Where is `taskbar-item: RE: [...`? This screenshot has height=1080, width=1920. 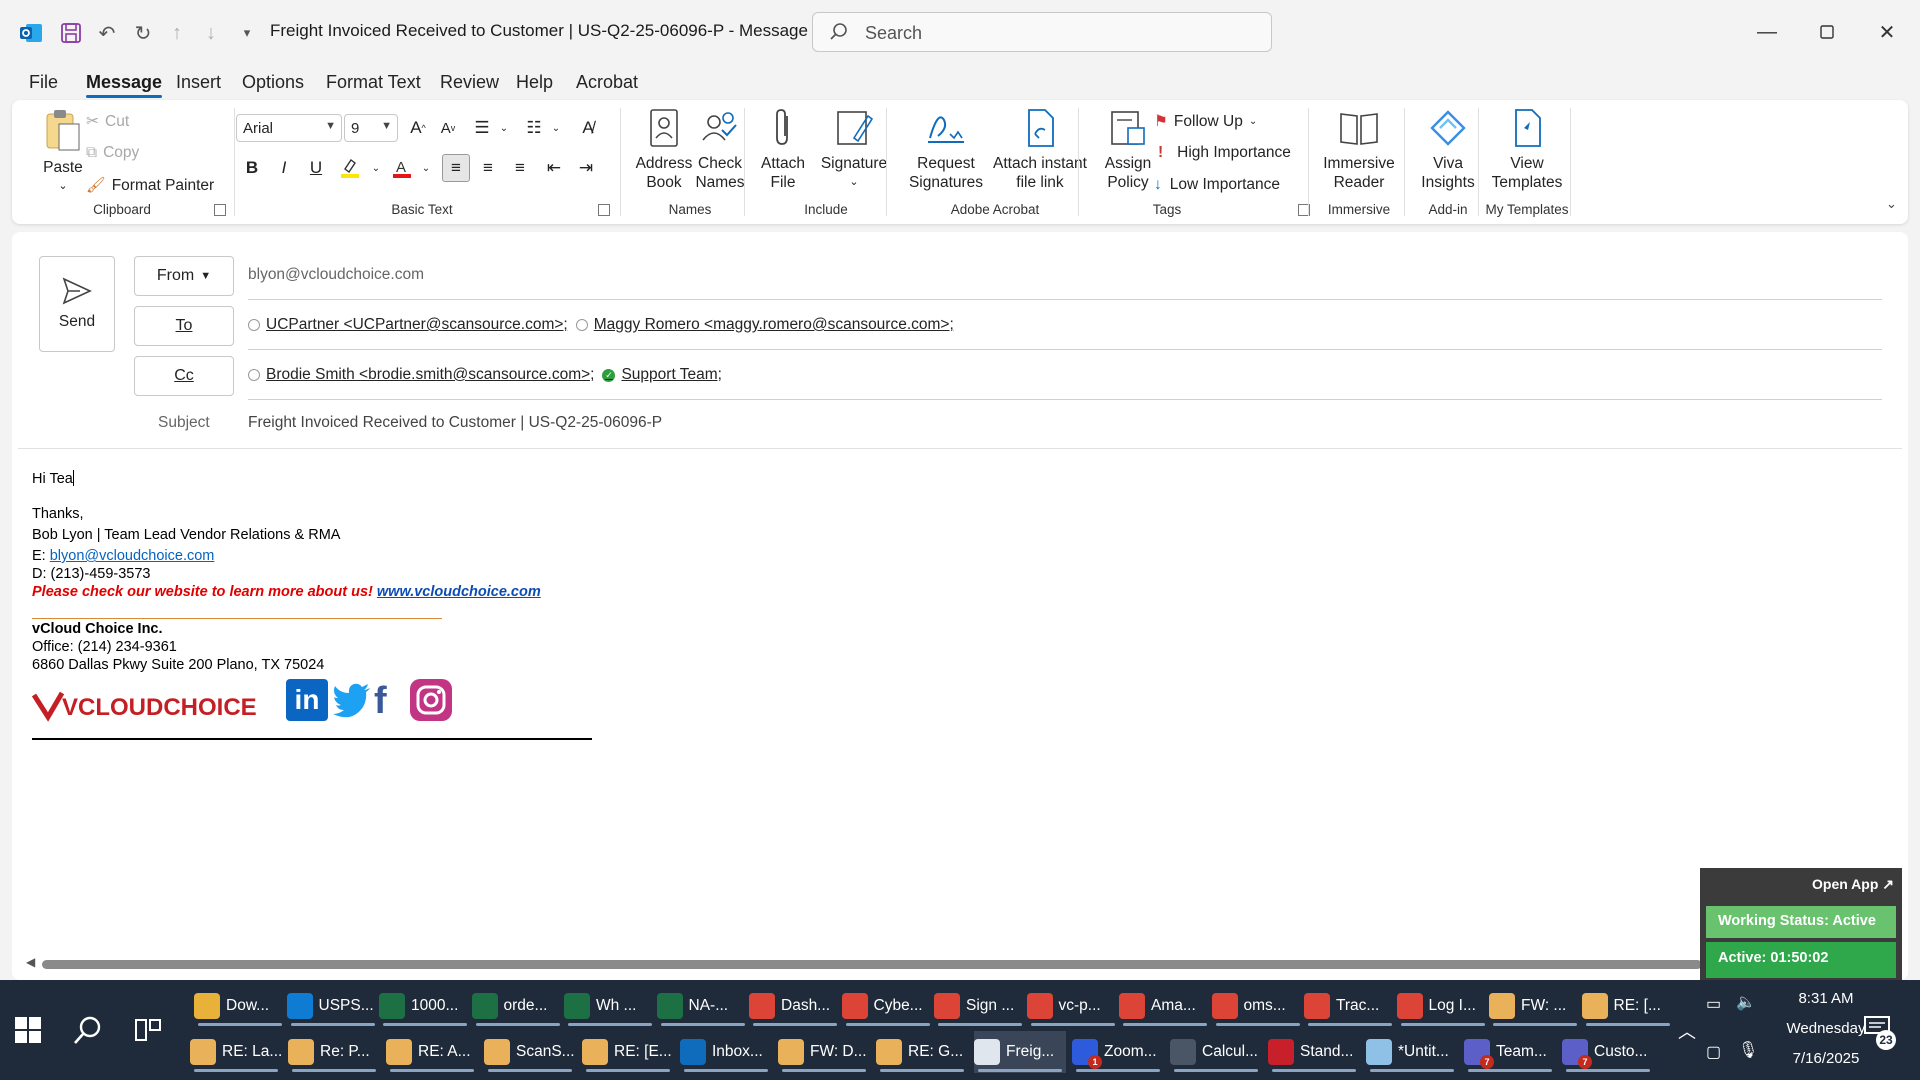 taskbar-item: RE: [... is located at coordinates (1627, 1006).